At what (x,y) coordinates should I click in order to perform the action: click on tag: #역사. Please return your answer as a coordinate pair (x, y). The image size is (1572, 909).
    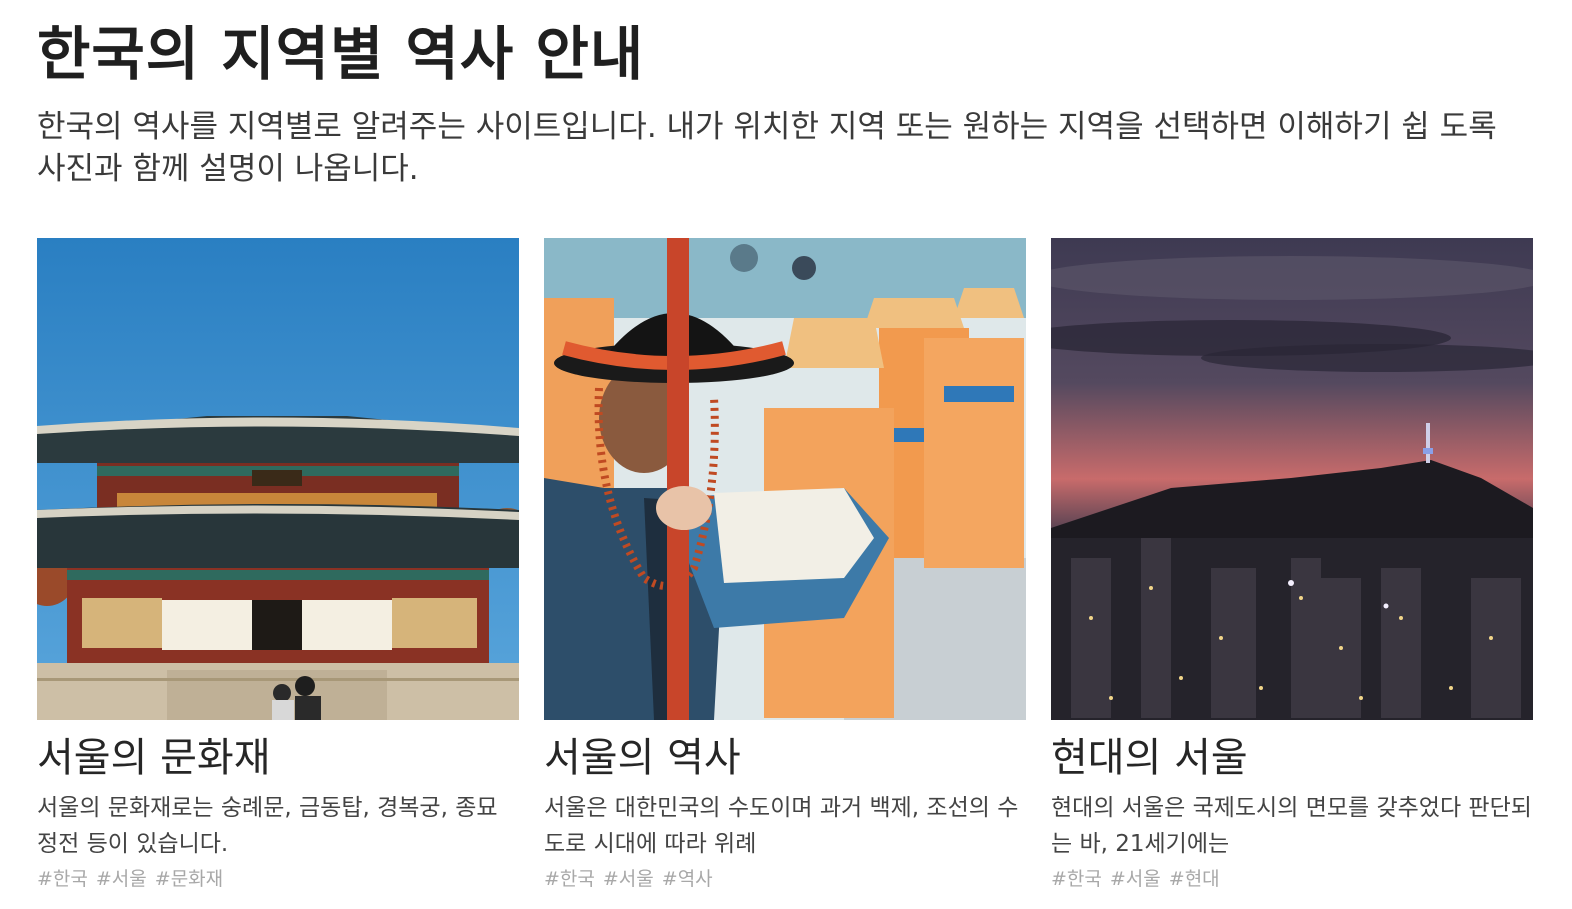
    Looking at the image, I should click on (687, 879).